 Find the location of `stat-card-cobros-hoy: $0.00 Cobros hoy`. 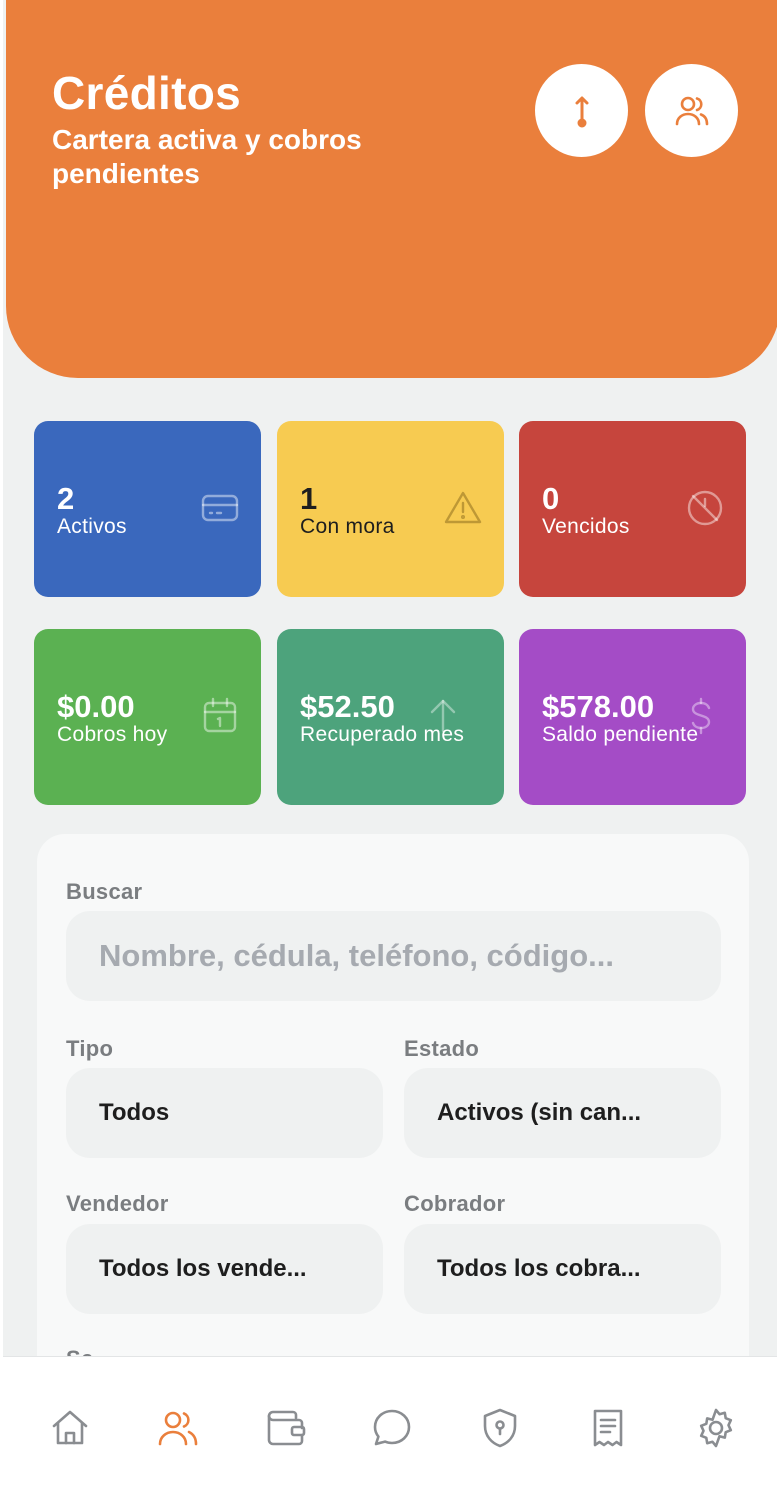

stat-card-cobros-hoy: $0.00 Cobros hoy is located at coordinates (147, 717).